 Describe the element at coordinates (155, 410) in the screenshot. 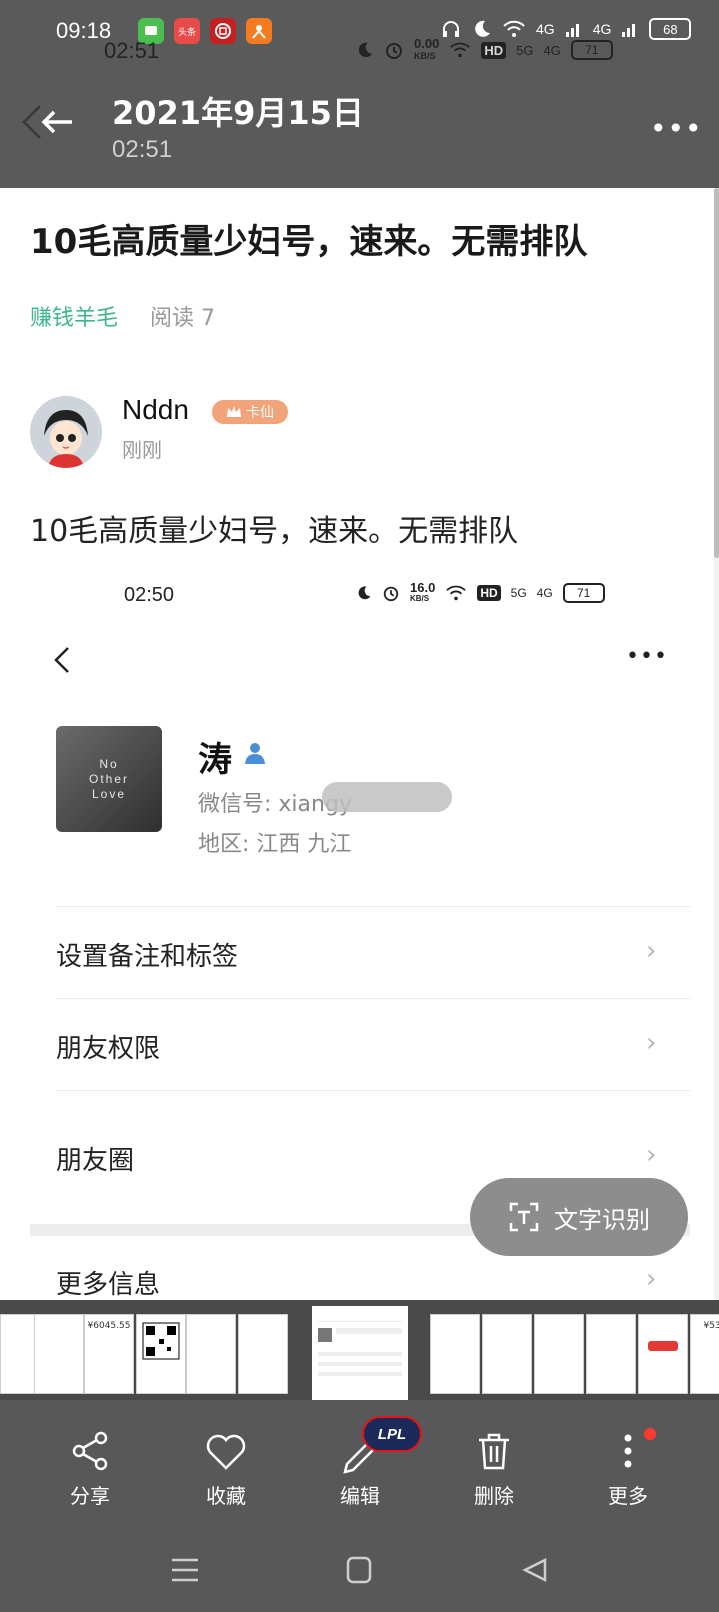

I see `author-name: Nddn` at that location.